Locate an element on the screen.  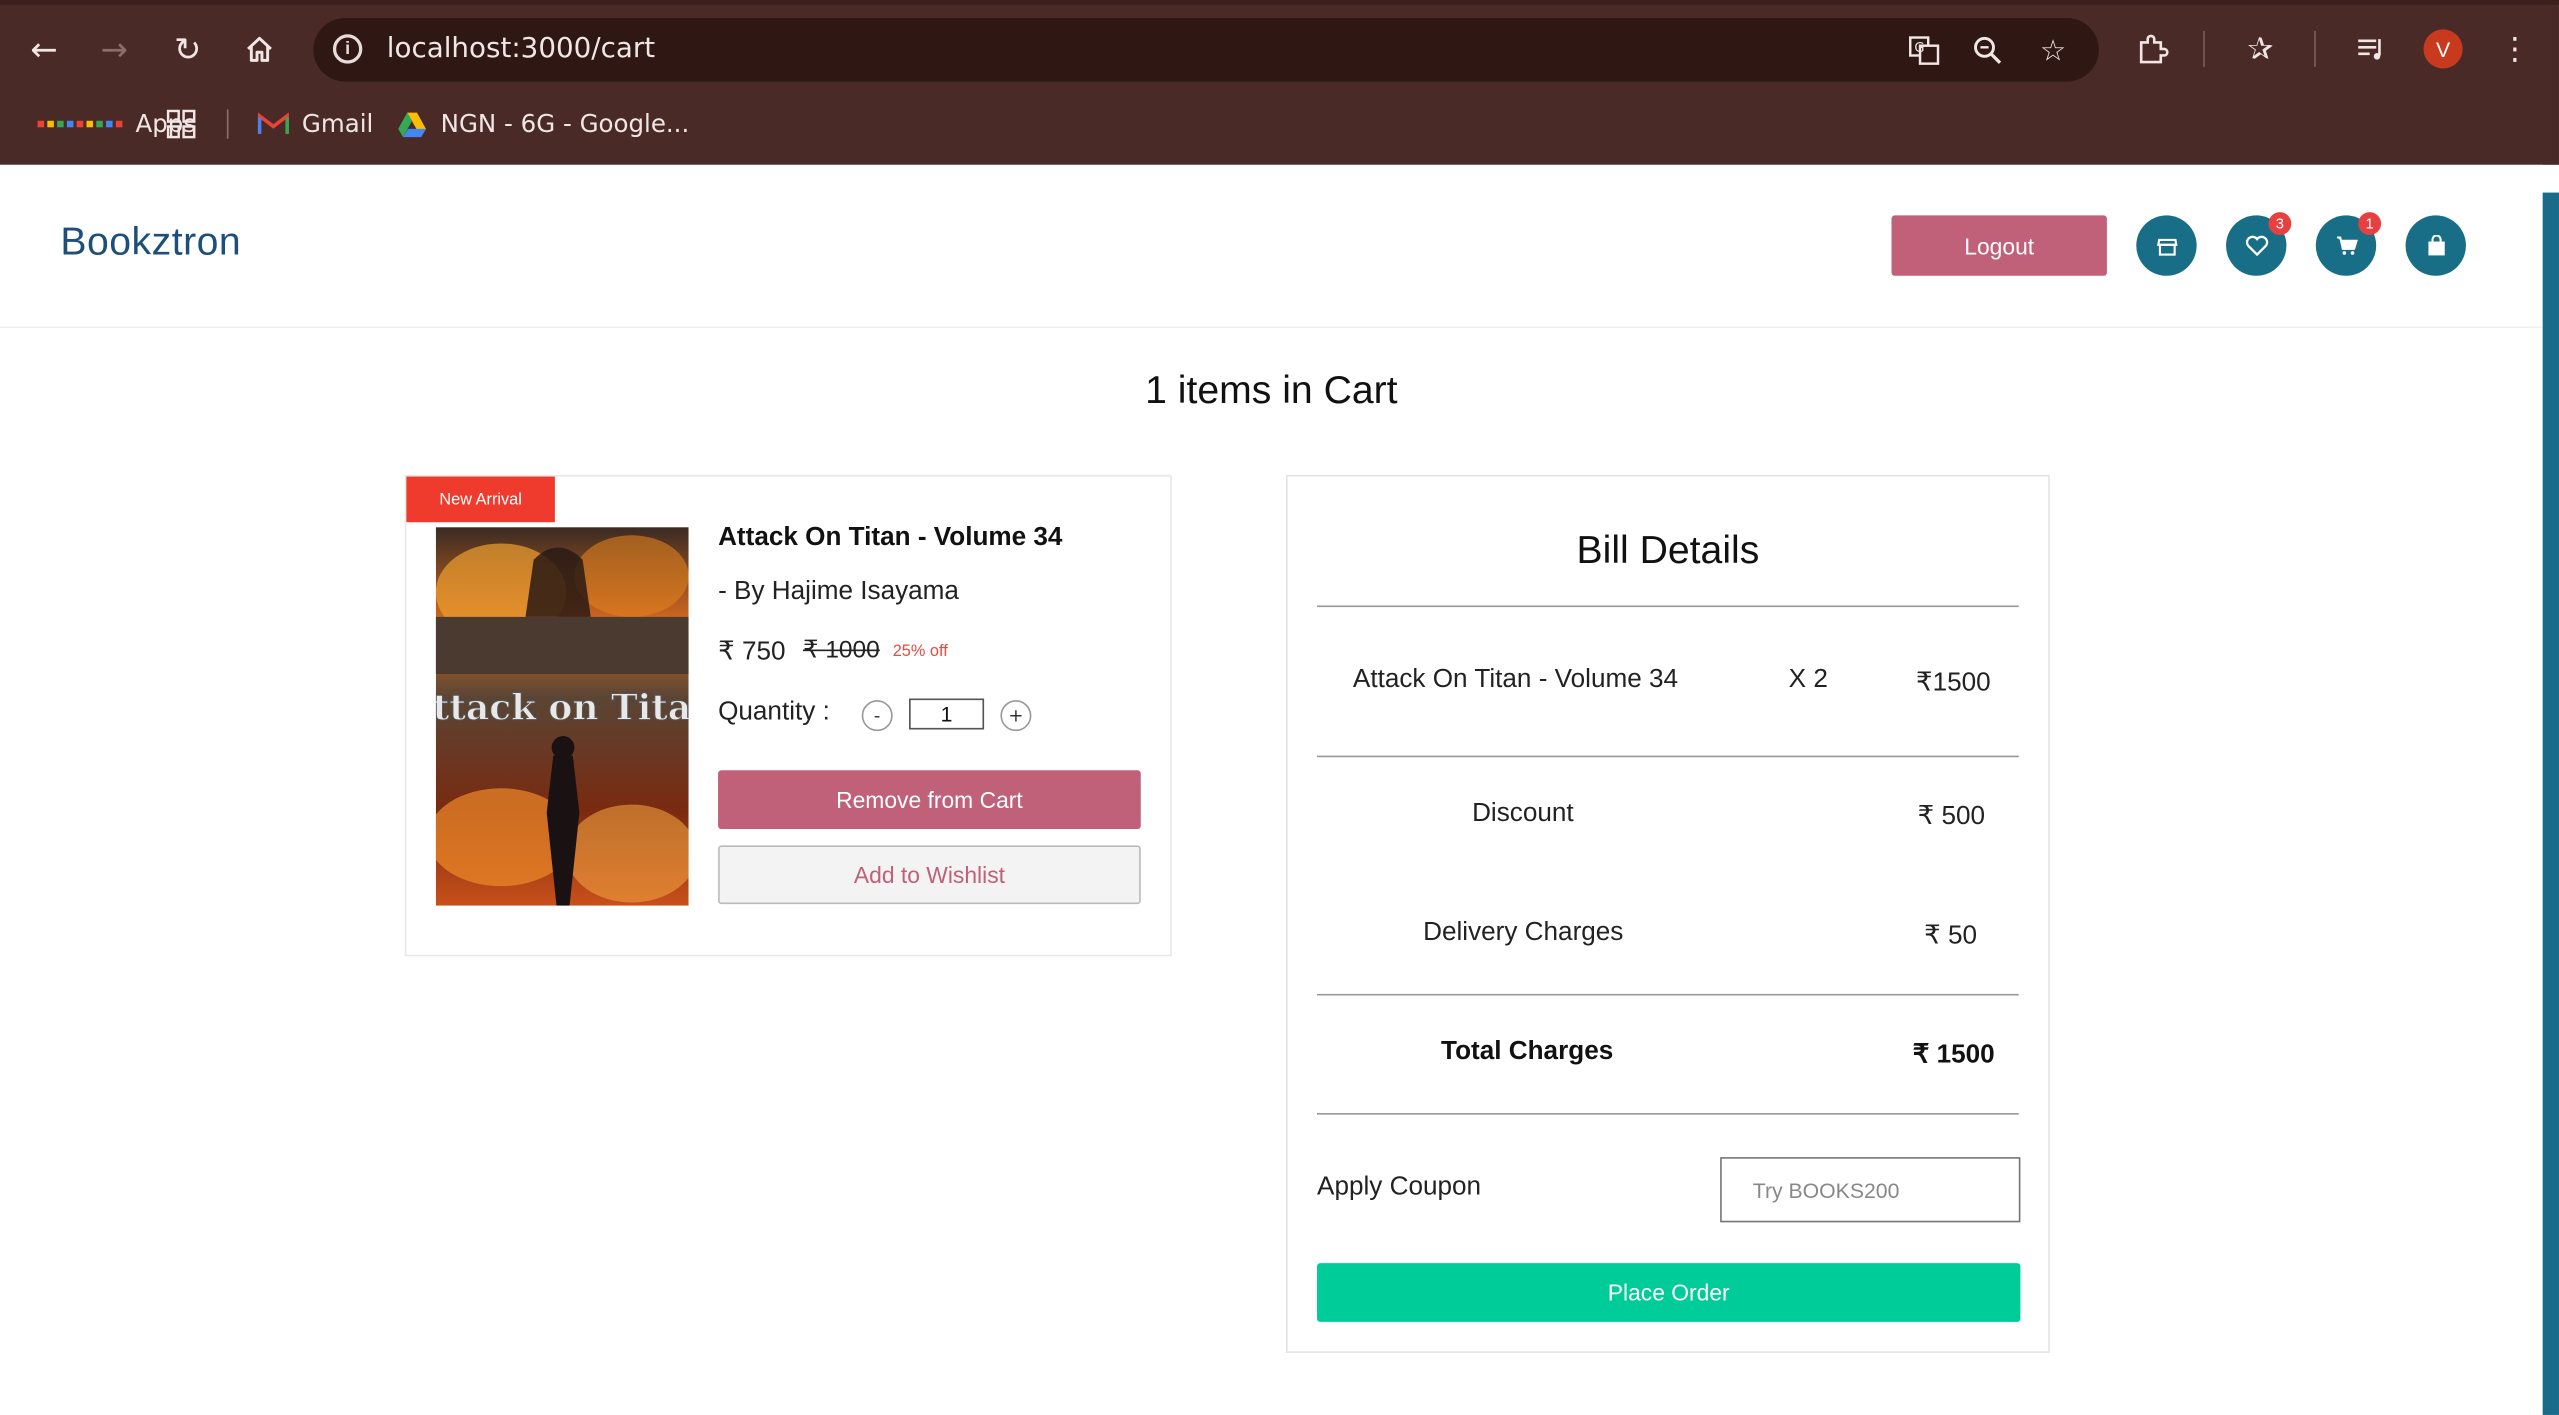
home-icon is located at coordinates (259, 49).